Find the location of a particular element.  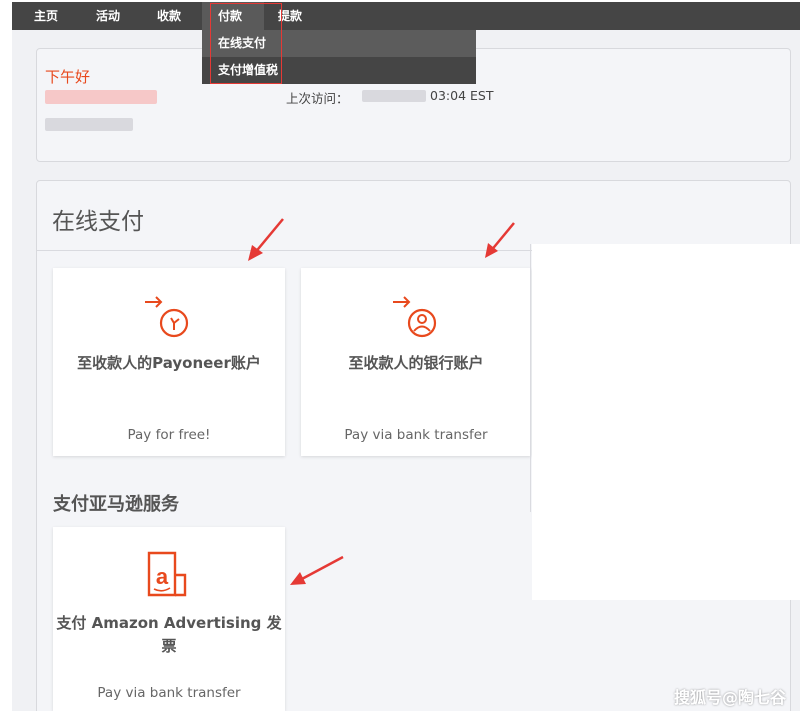

card-title: 至收款人的银行账户 is located at coordinates (416, 363).